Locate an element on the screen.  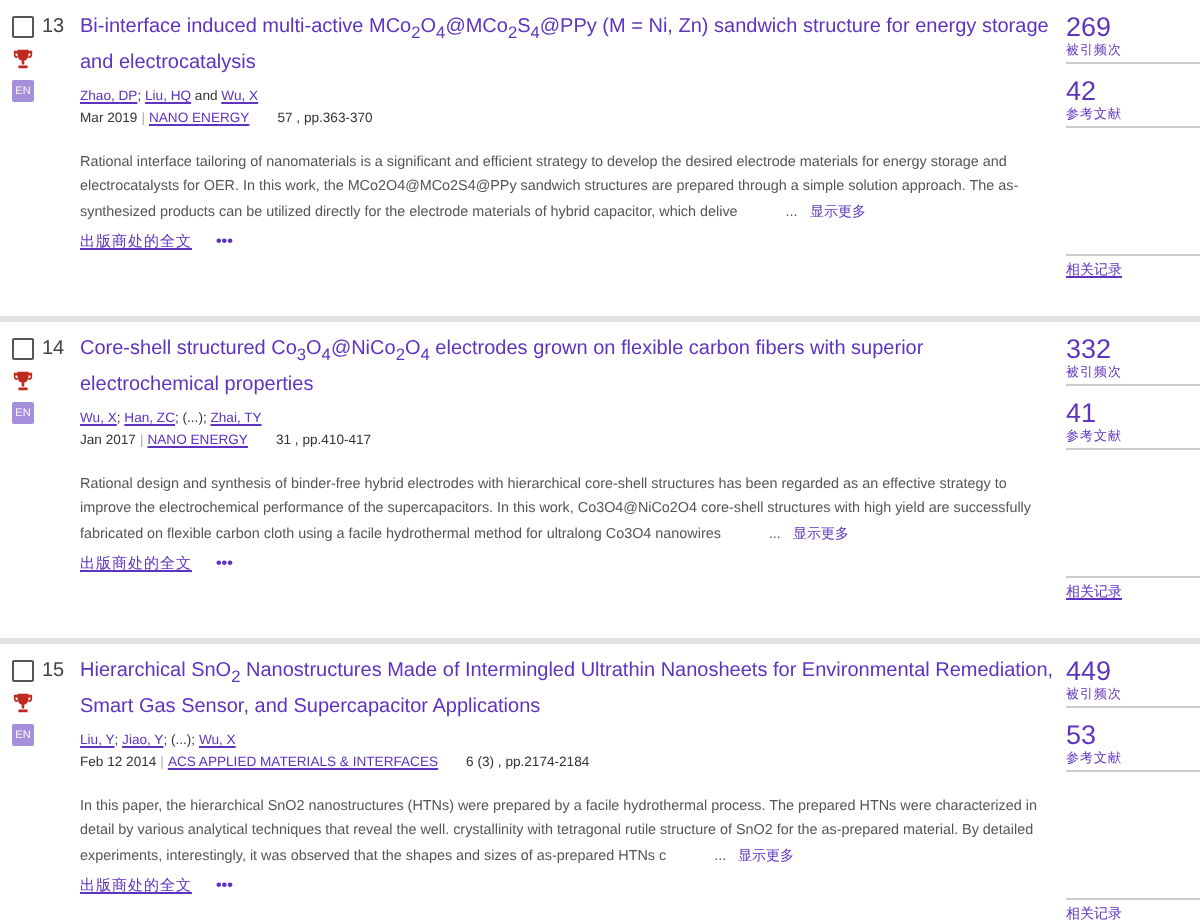
reference-count: 53 is located at coordinates (1133, 735).